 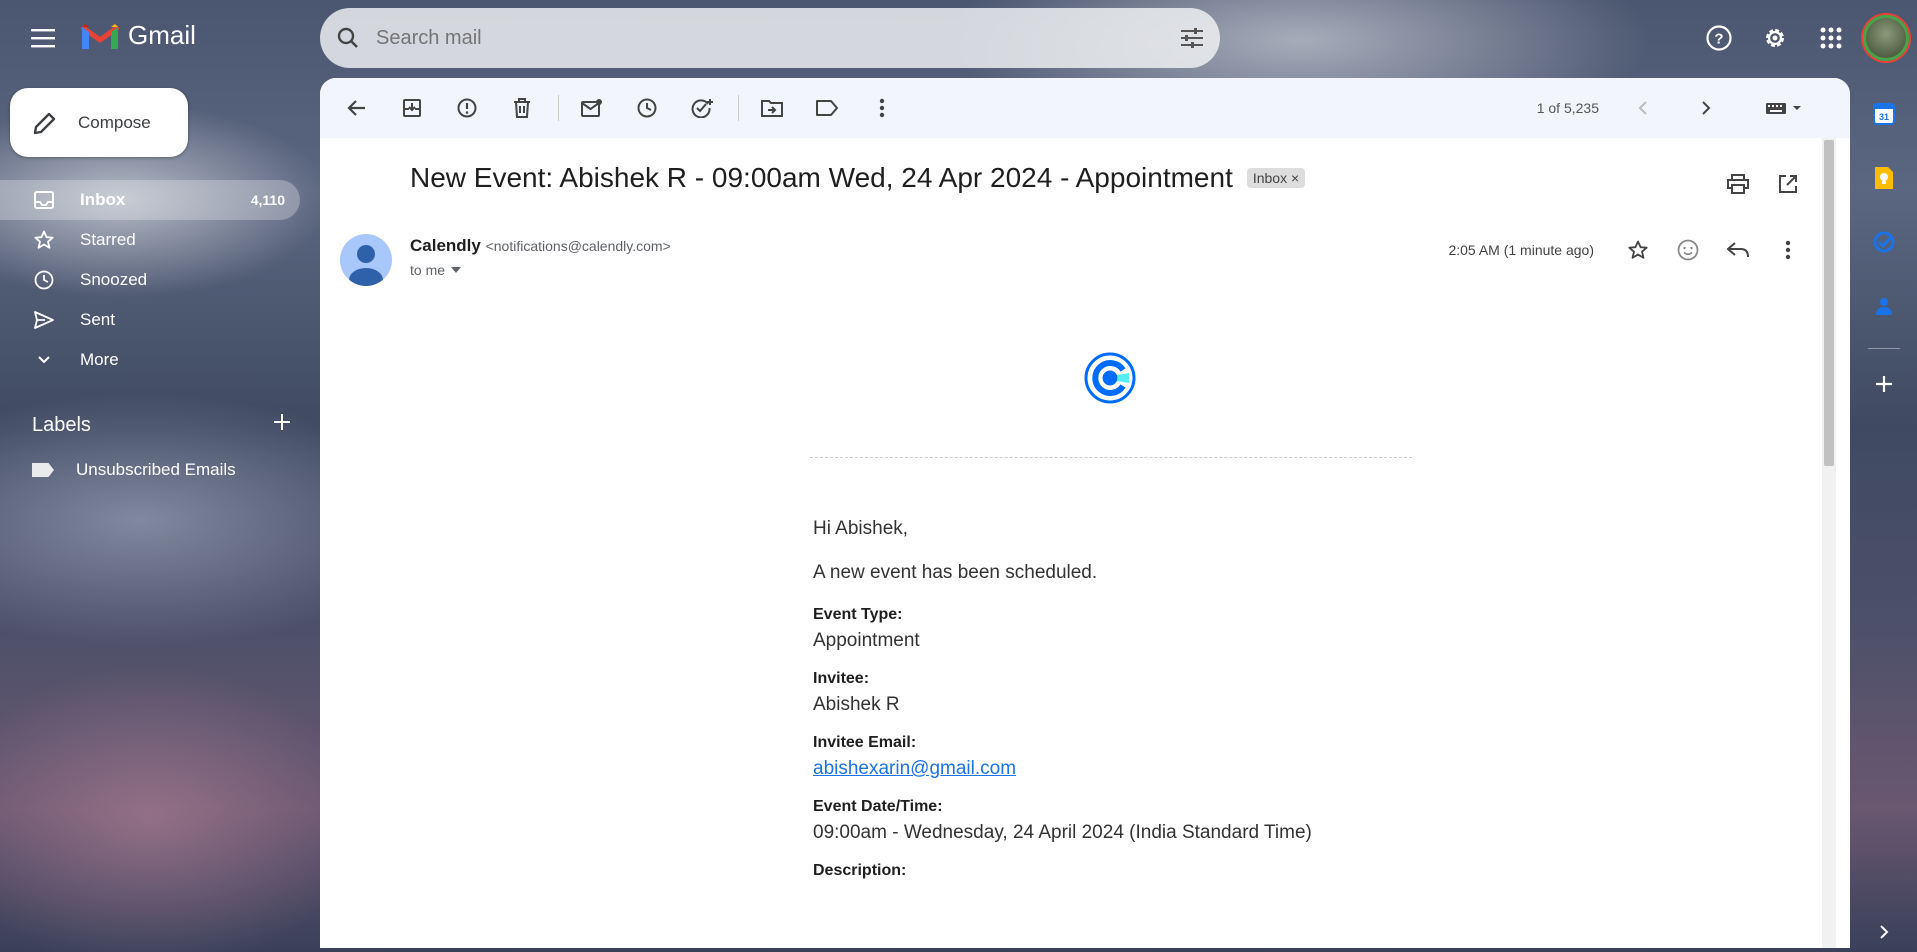 What do you see at coordinates (592, 108) in the screenshot?
I see `mark-unread-icon` at bounding box center [592, 108].